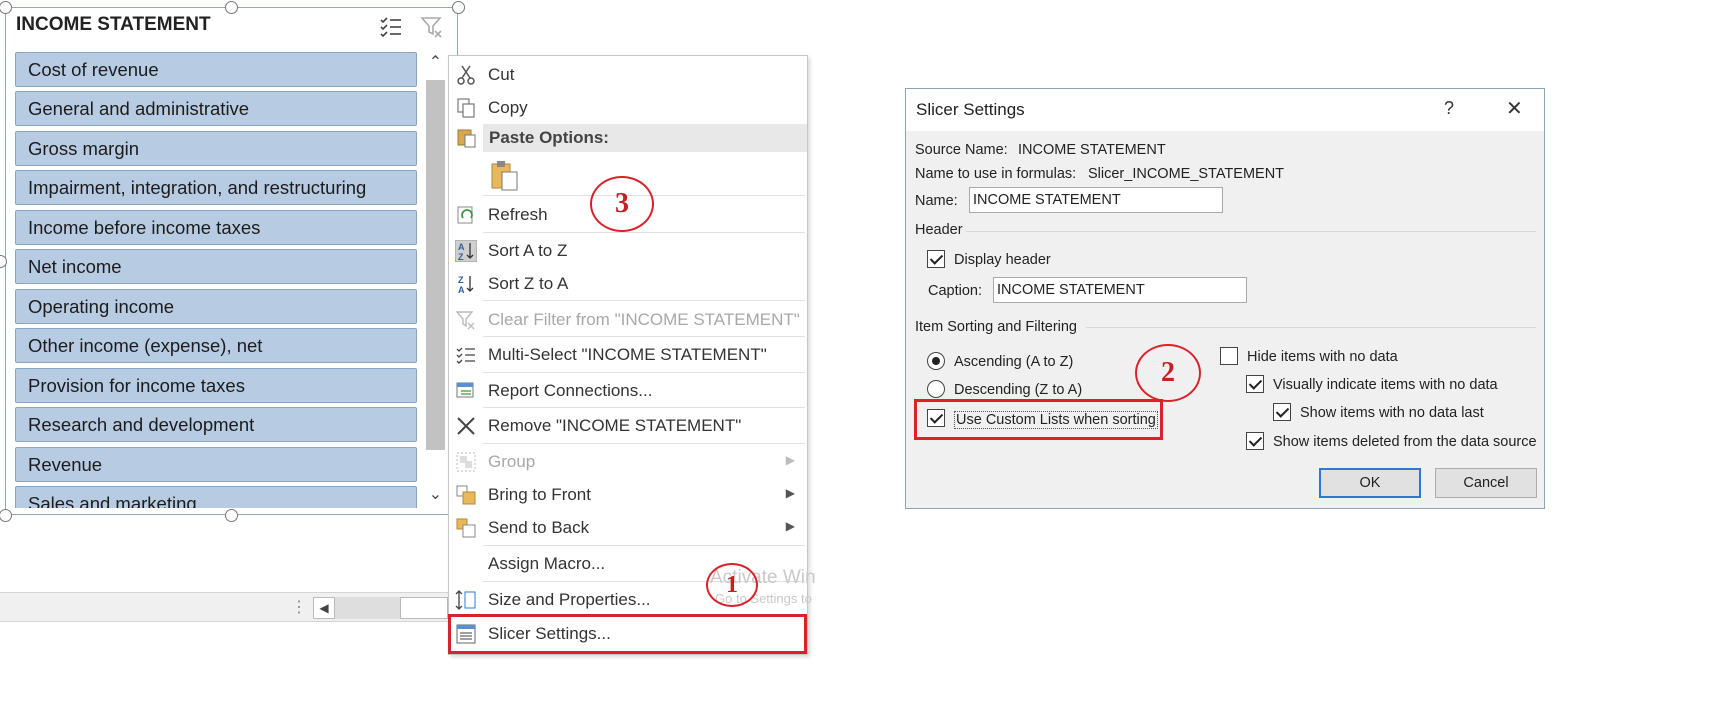 The image size is (1713, 714). I want to click on menu-item-multi-select: Multi-Select "INCOME STATEMENT", so click(628, 355).